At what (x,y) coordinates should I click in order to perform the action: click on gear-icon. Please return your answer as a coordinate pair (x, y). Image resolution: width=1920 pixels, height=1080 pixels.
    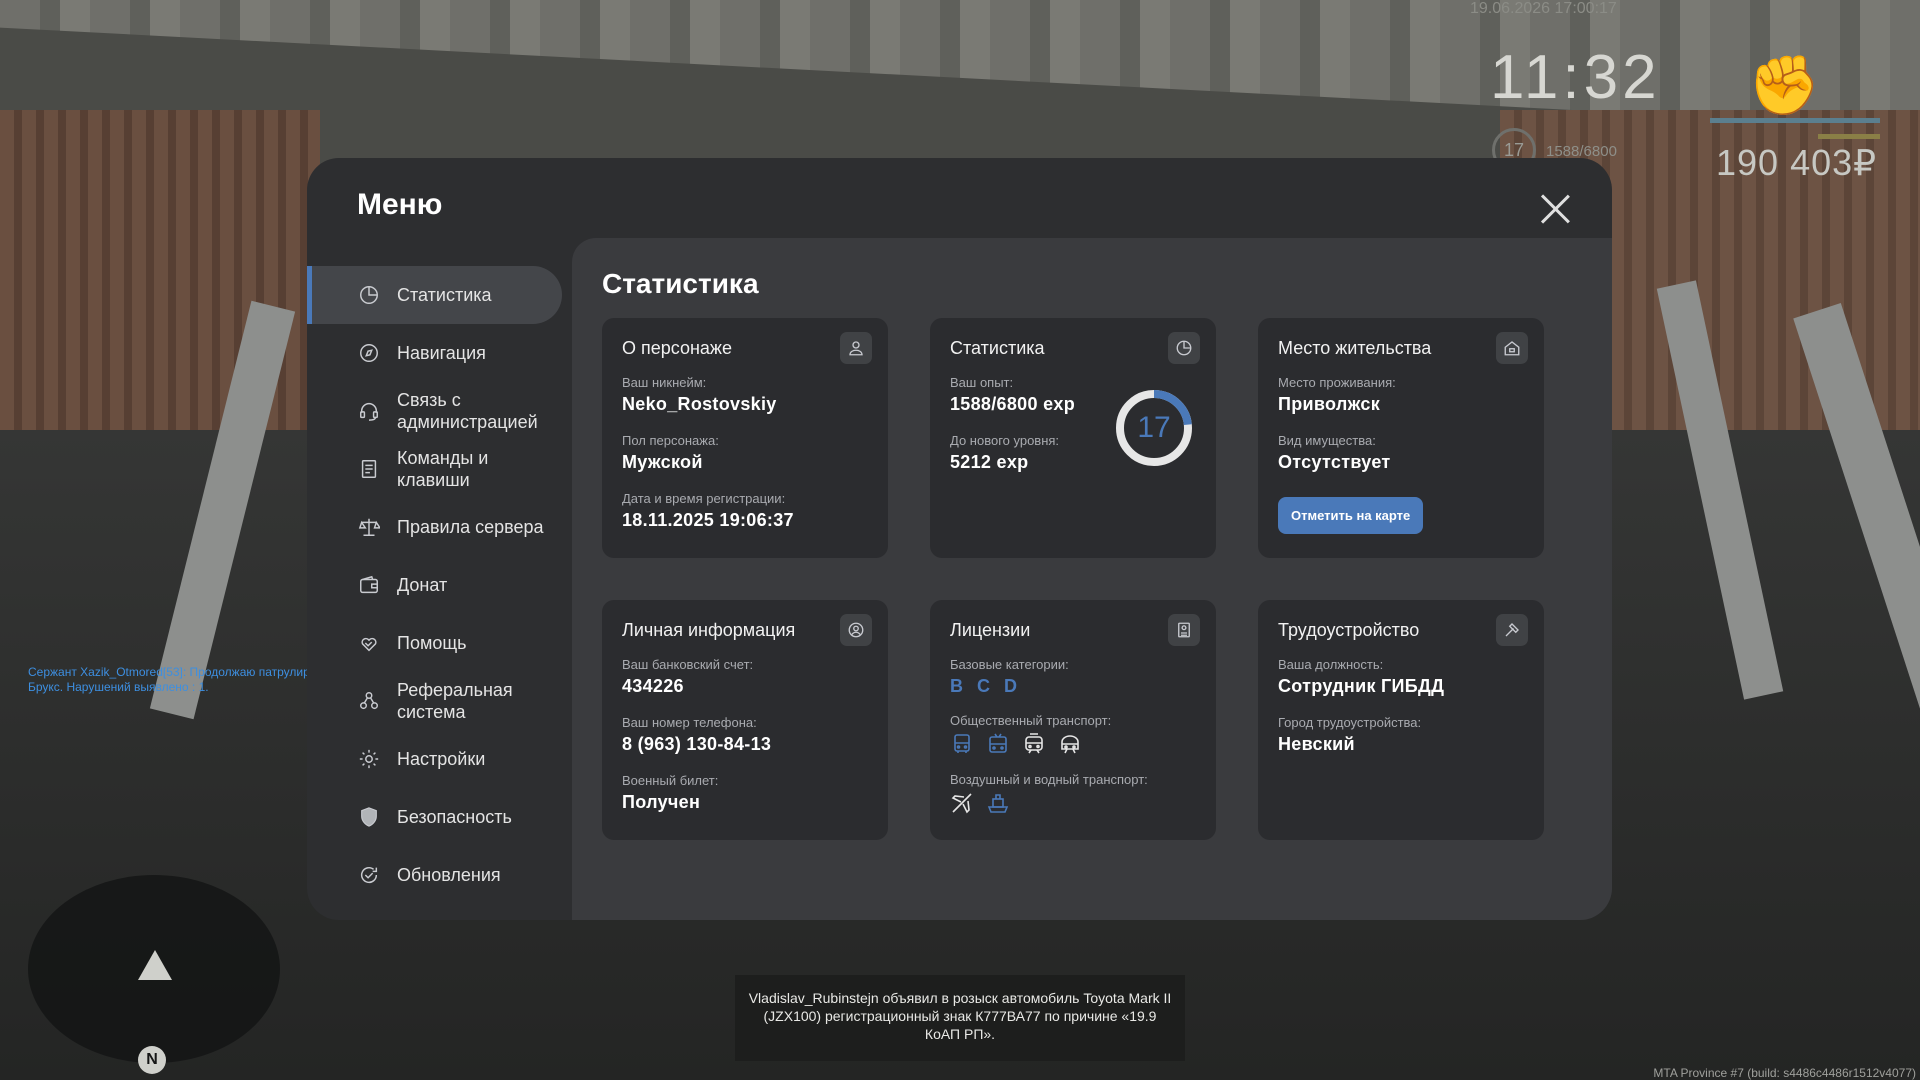
    Looking at the image, I should click on (369, 759).